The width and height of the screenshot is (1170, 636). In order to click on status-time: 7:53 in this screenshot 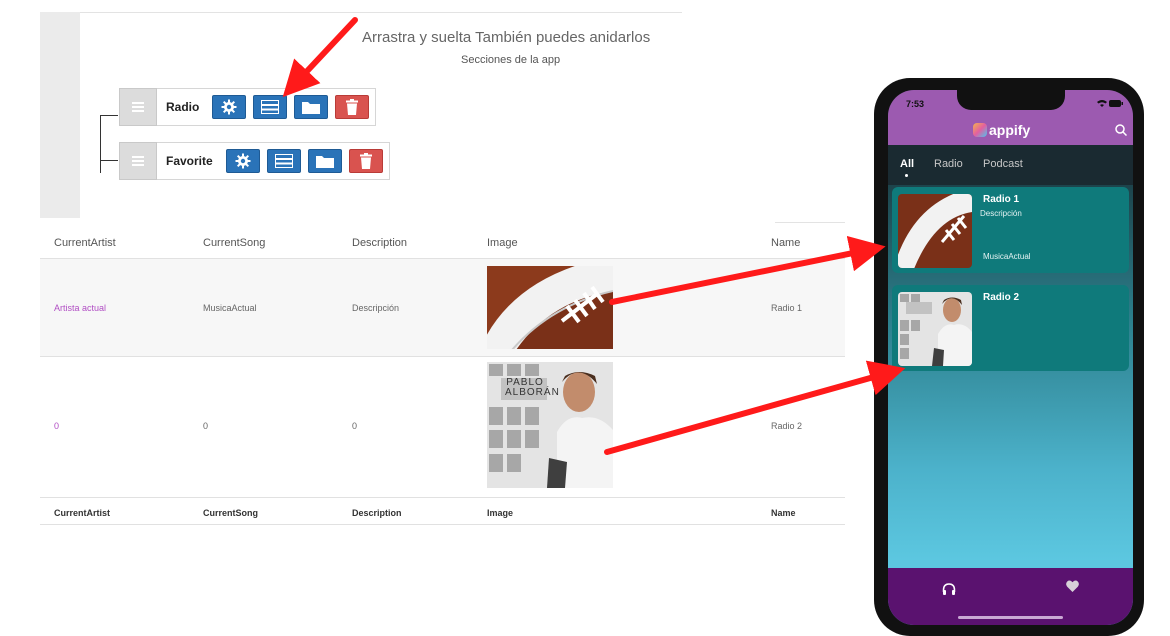, I will do `click(915, 104)`.